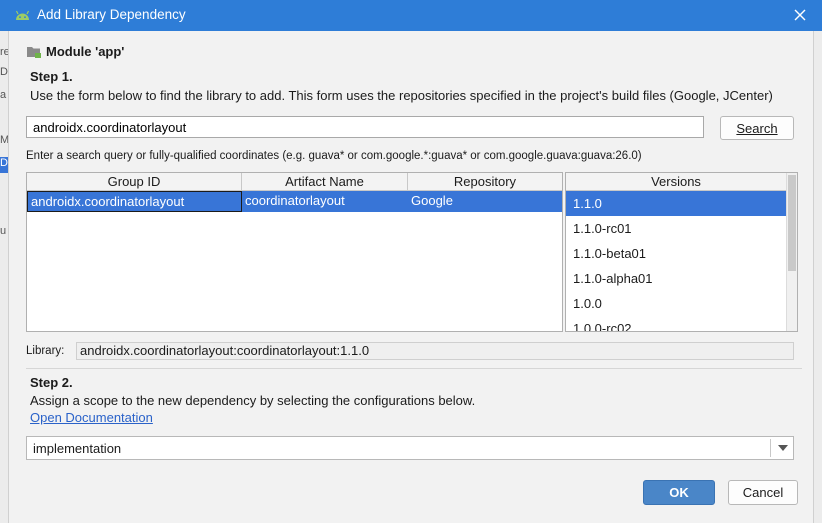 Image resolution: width=822 pixels, height=523 pixels. What do you see at coordinates (800, 15) in the screenshot?
I see `close-icon` at bounding box center [800, 15].